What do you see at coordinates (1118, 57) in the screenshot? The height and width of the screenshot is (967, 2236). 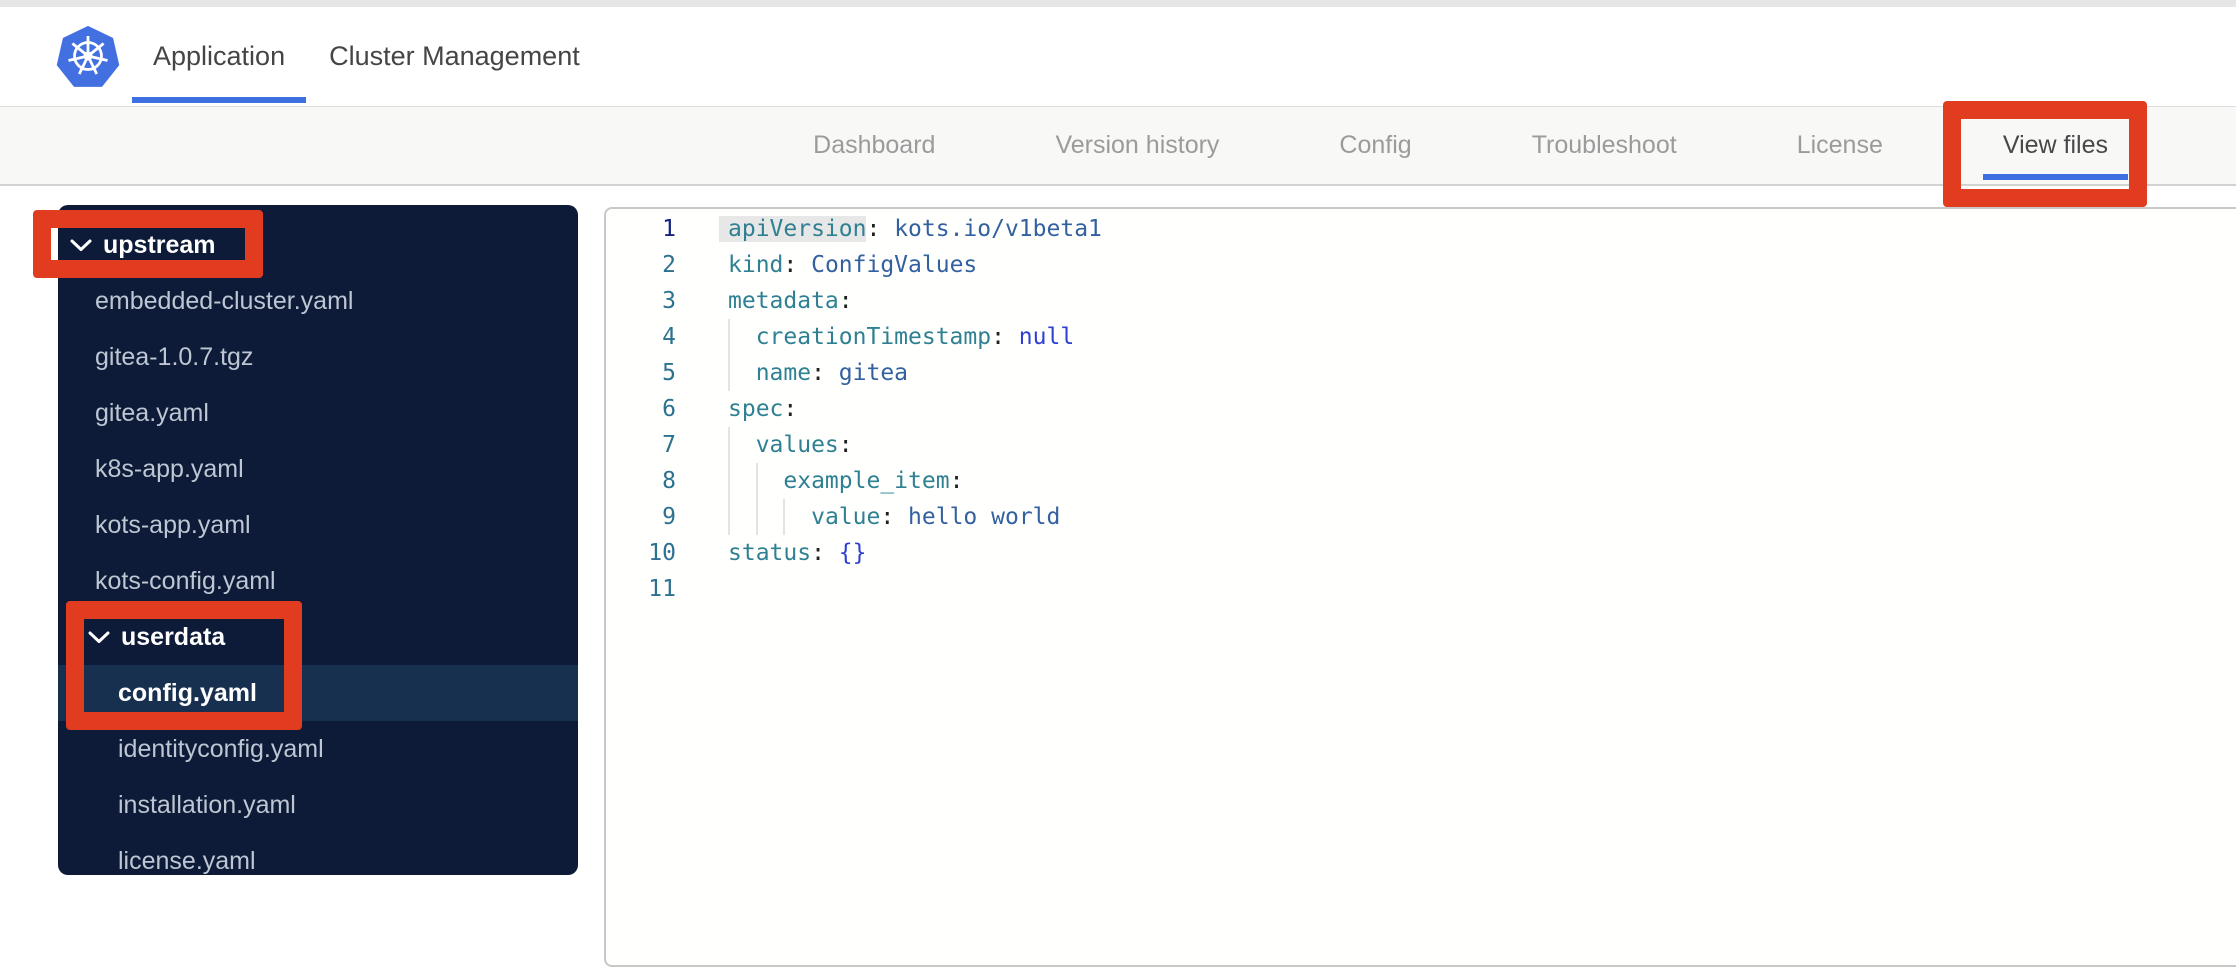 I see `primary-navbar: Application Cluster Management` at bounding box center [1118, 57].